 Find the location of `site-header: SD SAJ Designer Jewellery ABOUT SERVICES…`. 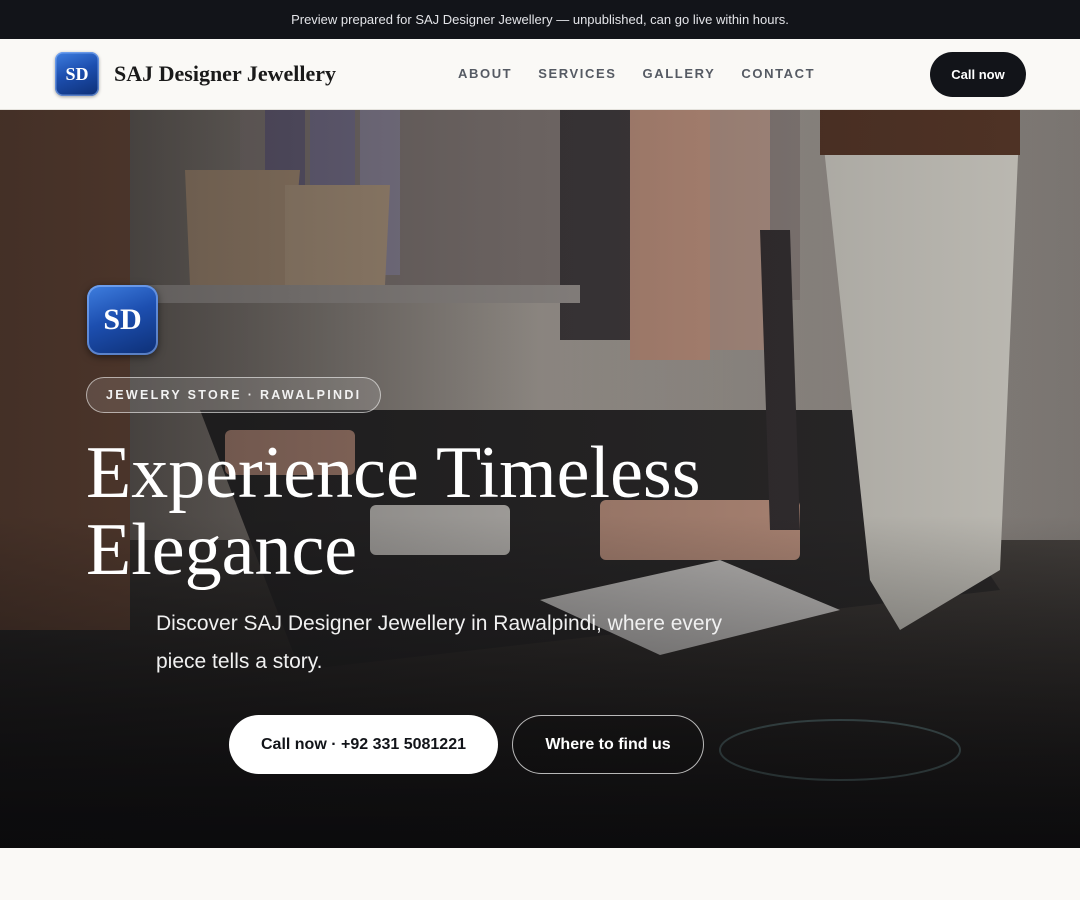

site-header: SD SAJ Designer Jewellery ABOUT SERVICES… is located at coordinates (540, 74).